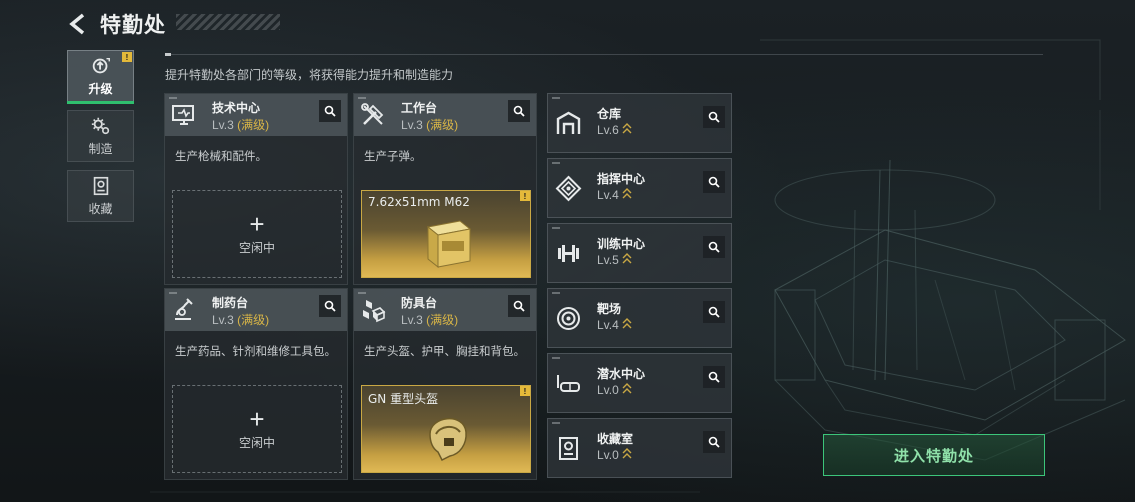 This screenshot has height=502, width=1135. Describe the element at coordinates (100, 77) in the screenshot. I see `nav-tab-upgrade: ! 升级` at that location.